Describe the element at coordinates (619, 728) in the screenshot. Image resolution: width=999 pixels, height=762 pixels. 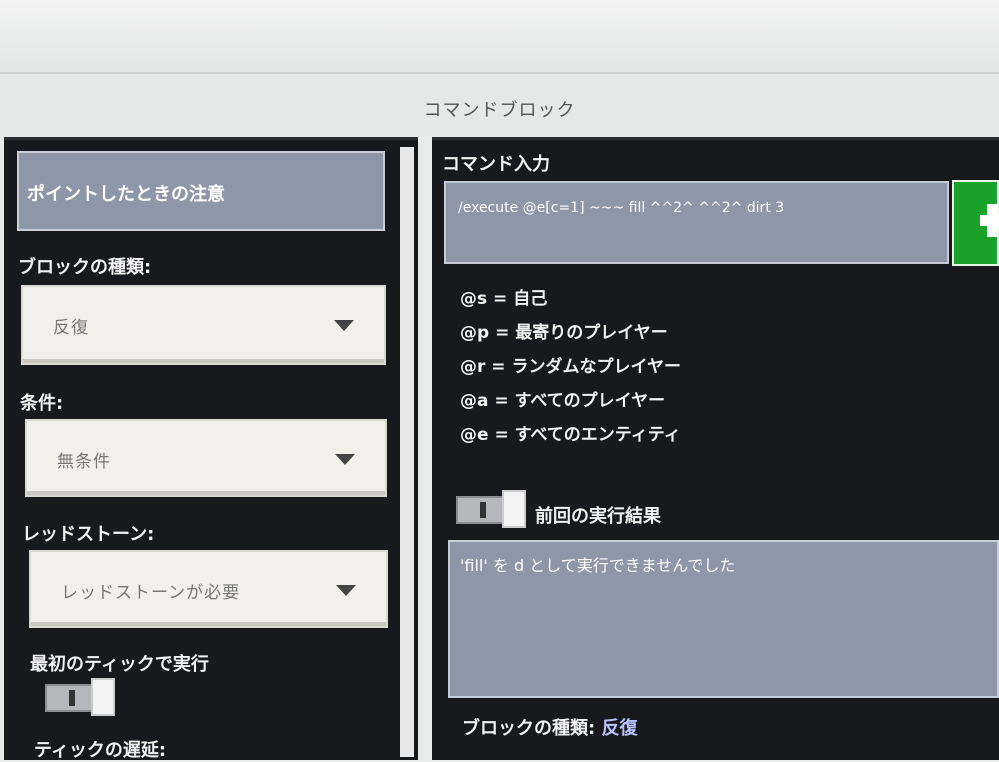
I see `footer-block-type-value: 反復` at that location.